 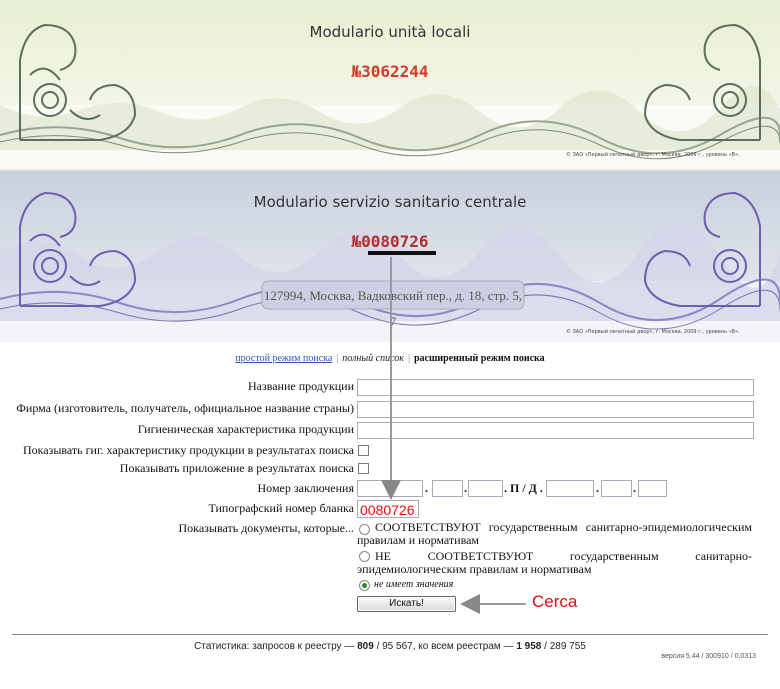 What do you see at coordinates (453, 435) in the screenshot?
I see `annotation-arrows` at bounding box center [453, 435].